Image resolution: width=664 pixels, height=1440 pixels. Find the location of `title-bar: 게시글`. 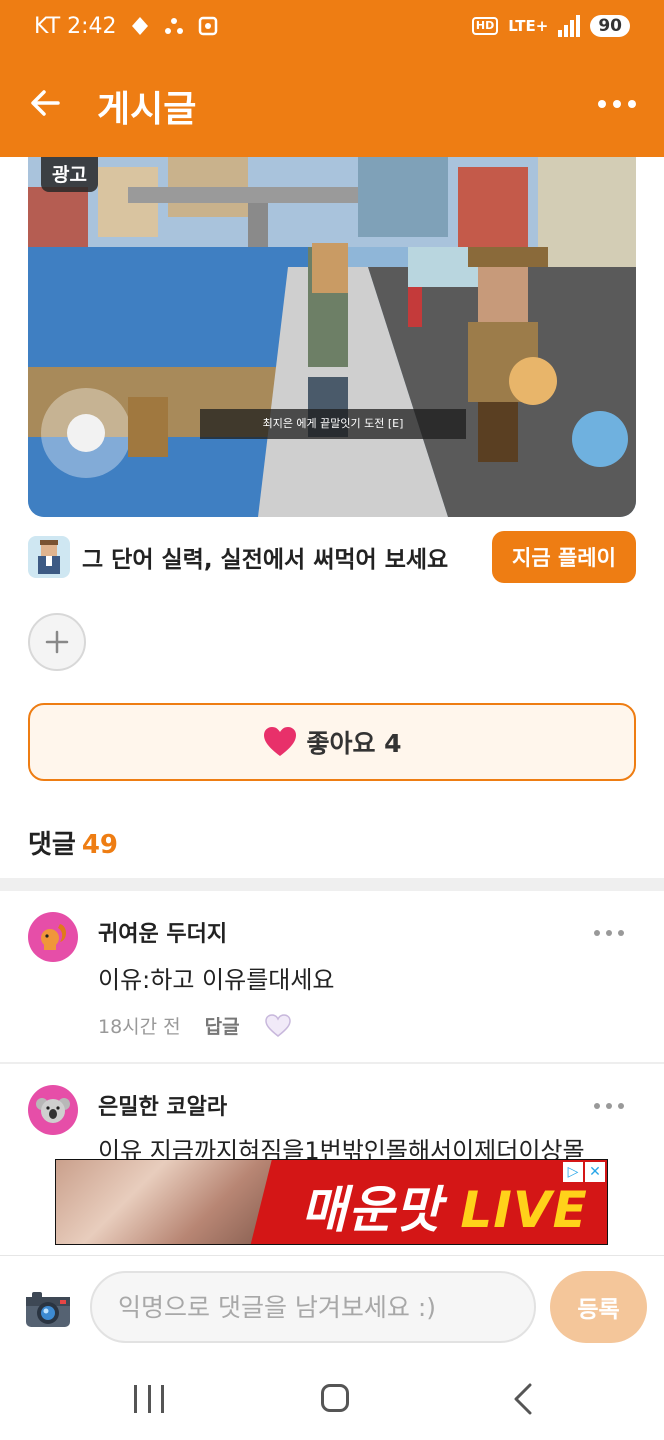

title-bar: 게시글 is located at coordinates (332, 103).